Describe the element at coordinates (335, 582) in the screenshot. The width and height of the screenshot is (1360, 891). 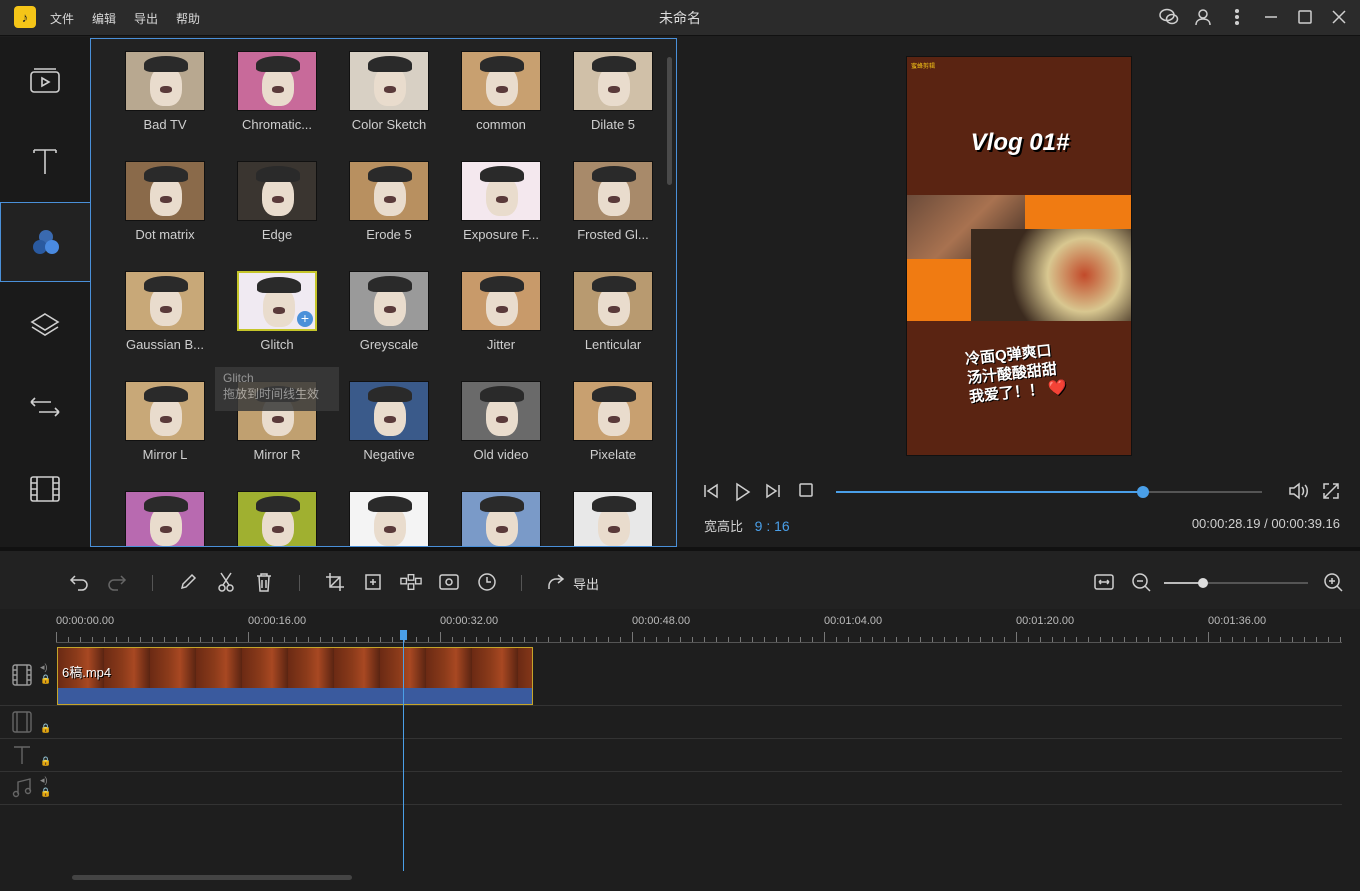
I see `crop-icon` at that location.